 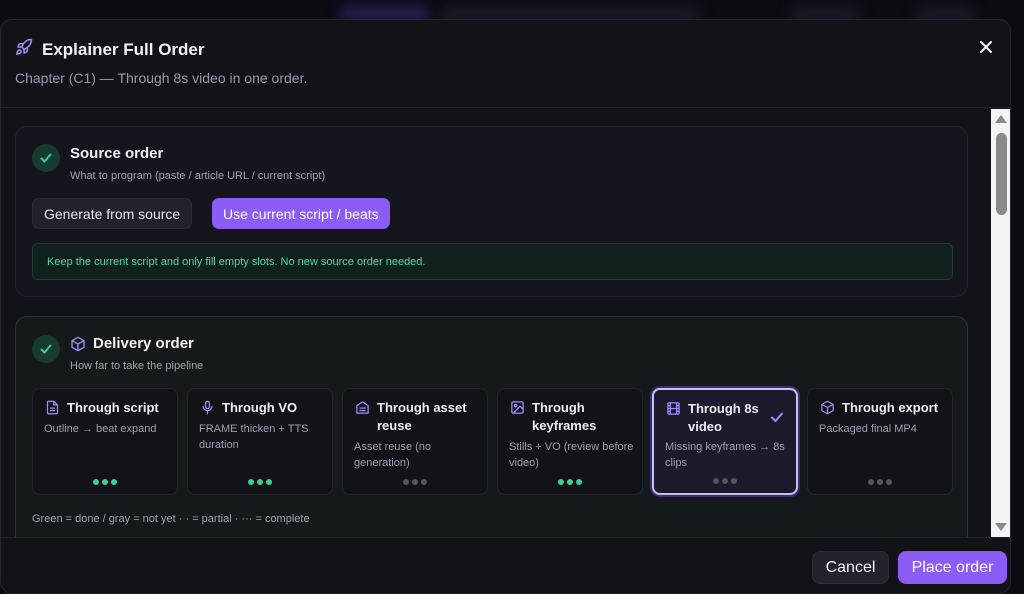 I want to click on option-title: Through VO, so click(x=260, y=407).